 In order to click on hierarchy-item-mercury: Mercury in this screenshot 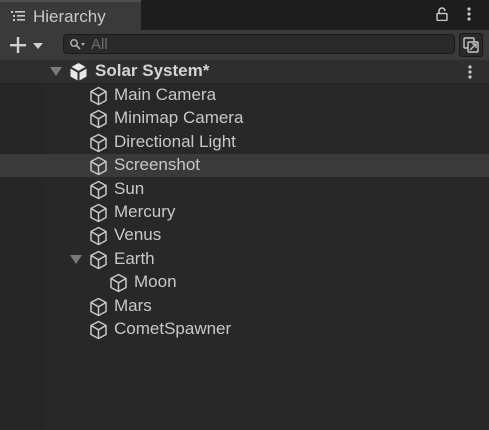, I will do `click(244, 212)`.